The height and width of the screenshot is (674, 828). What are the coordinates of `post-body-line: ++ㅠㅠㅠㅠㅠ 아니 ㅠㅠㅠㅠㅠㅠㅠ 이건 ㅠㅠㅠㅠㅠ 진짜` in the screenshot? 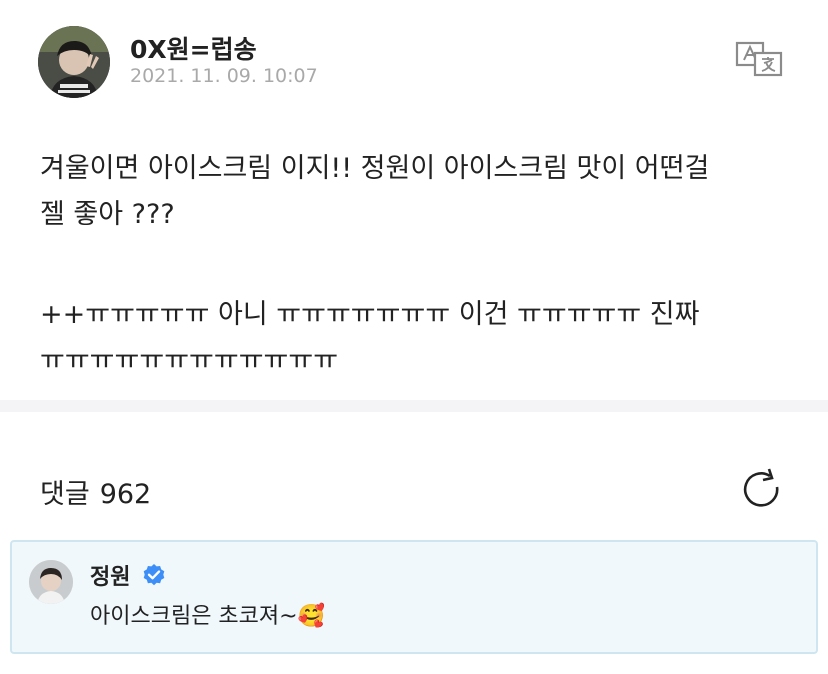 It's located at (370, 314).